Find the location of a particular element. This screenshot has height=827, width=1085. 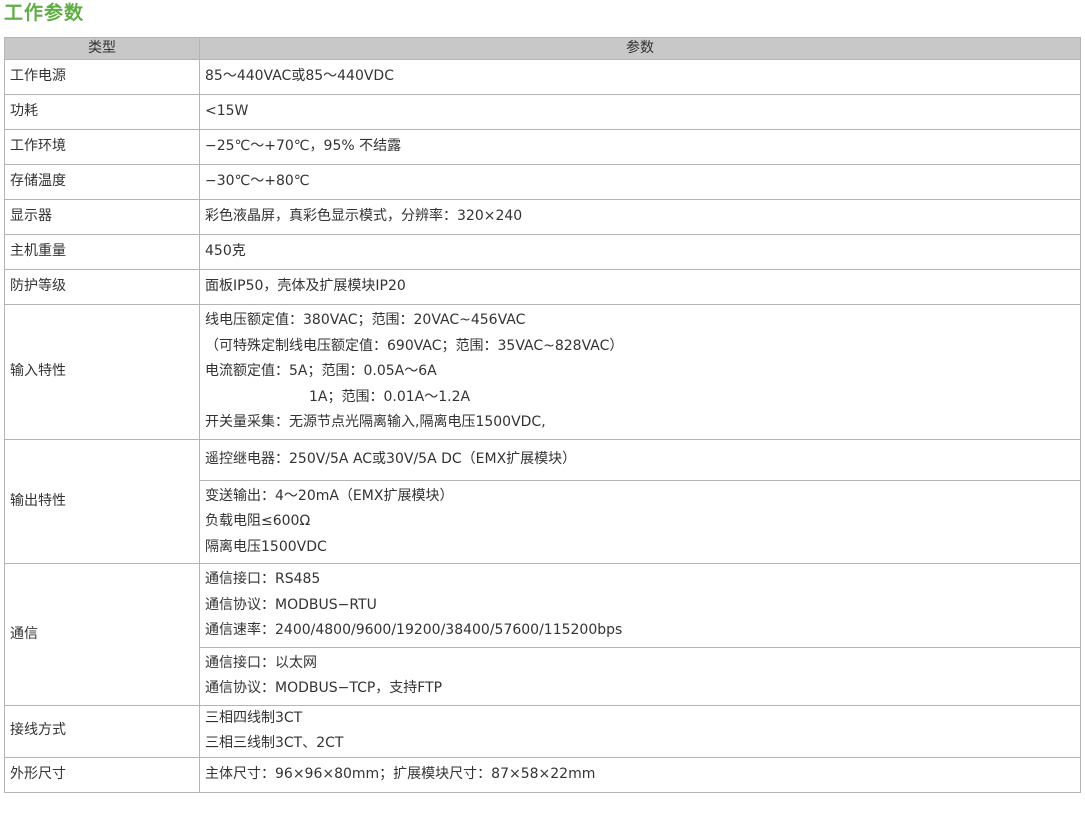

table-row: 接线方式 三相四线制3CT 三相三线制3CT、2CT is located at coordinates (542, 731).